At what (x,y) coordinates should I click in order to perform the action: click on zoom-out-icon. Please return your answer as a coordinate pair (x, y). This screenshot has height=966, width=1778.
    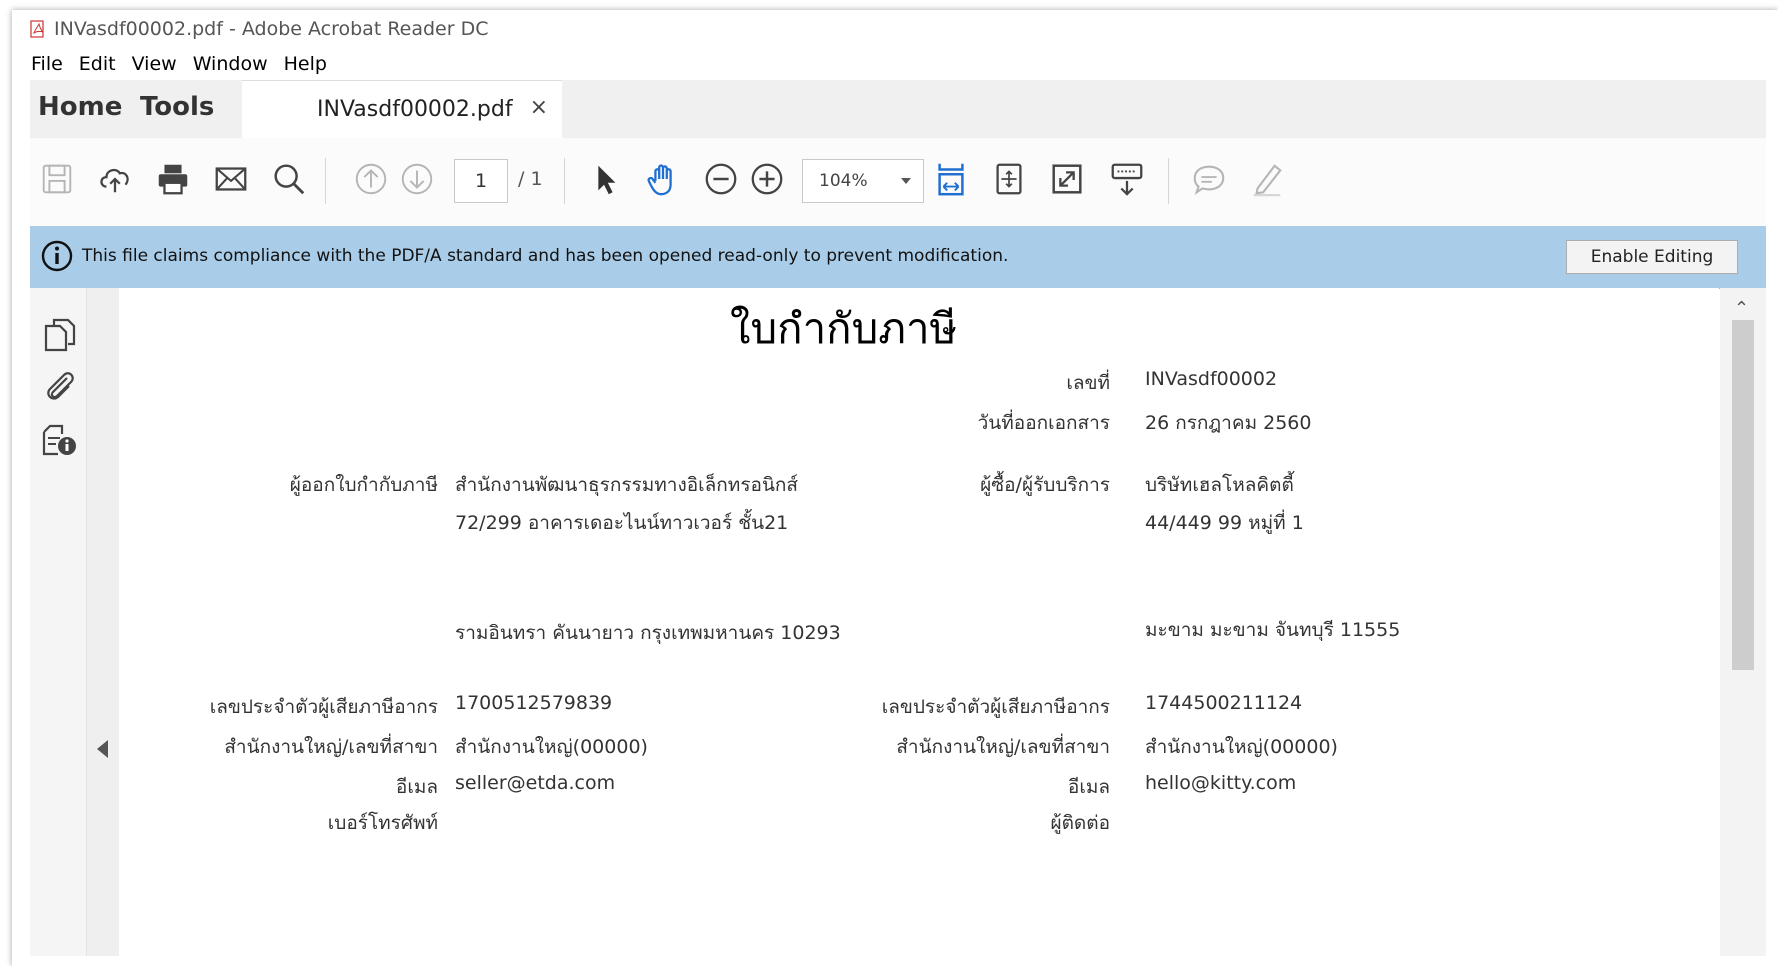
    Looking at the image, I should click on (721, 179).